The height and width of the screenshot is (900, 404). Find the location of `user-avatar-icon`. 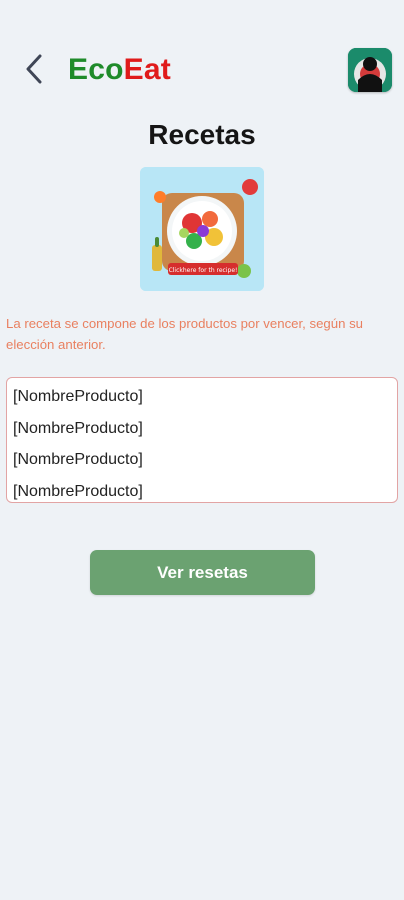

user-avatar-icon is located at coordinates (370, 70).